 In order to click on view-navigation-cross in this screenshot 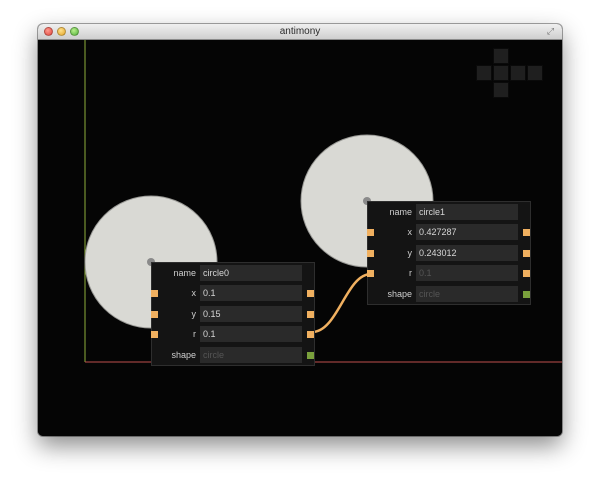, I will do `click(511, 75)`.